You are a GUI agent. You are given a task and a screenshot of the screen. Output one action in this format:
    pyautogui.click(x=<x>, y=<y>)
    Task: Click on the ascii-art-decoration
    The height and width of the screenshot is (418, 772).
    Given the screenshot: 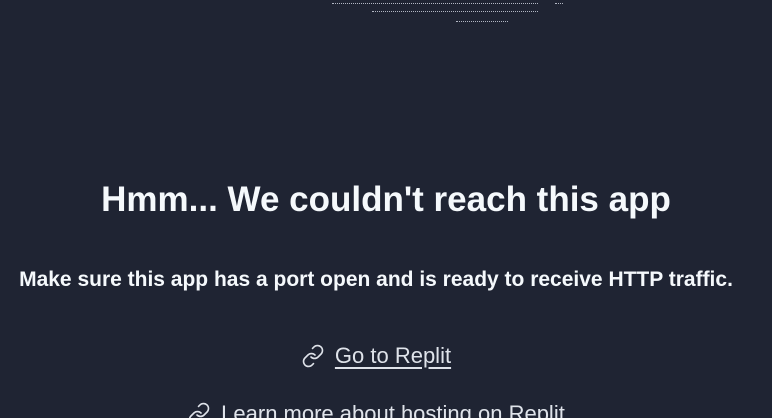 What is the action you would take?
    pyautogui.click(x=386, y=20)
    